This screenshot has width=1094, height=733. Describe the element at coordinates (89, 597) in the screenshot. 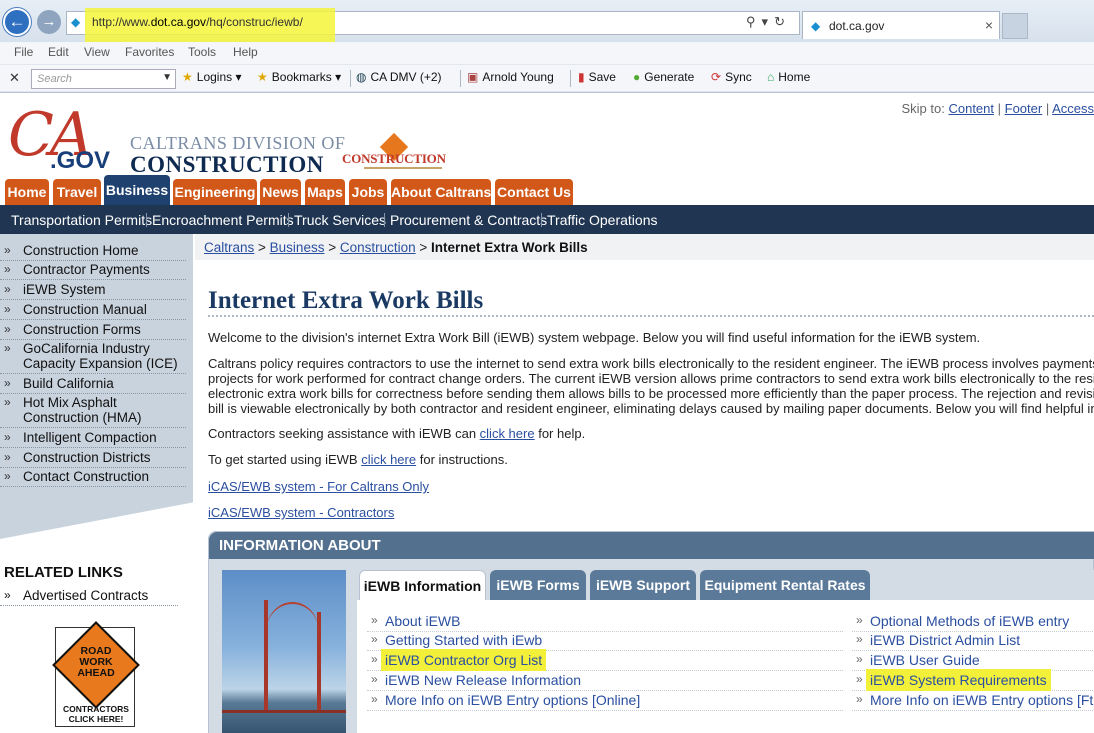

I see `related-link-advertised-contracts: Advertised Contracts` at that location.